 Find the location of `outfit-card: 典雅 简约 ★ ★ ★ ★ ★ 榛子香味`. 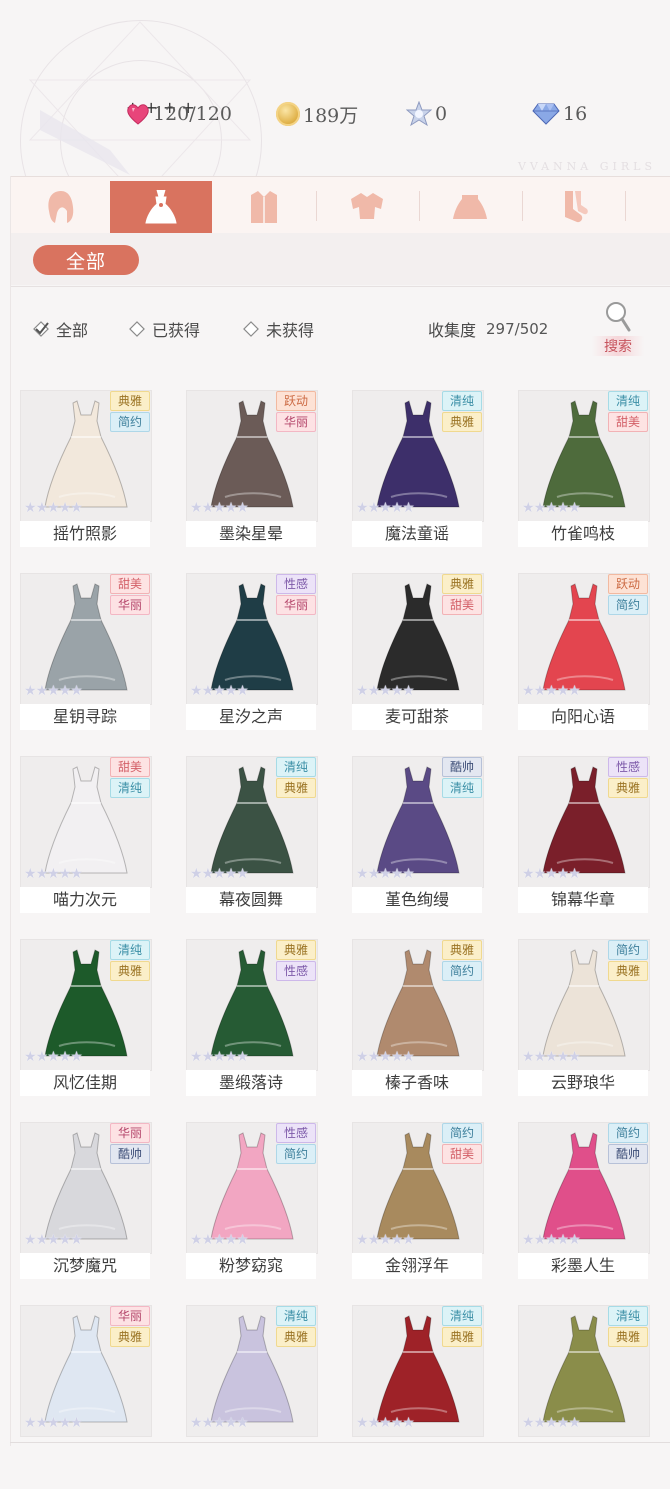

outfit-card: 典雅 简约 ★ ★ ★ ★ ★ 榛子香味 is located at coordinates (418, 1019).